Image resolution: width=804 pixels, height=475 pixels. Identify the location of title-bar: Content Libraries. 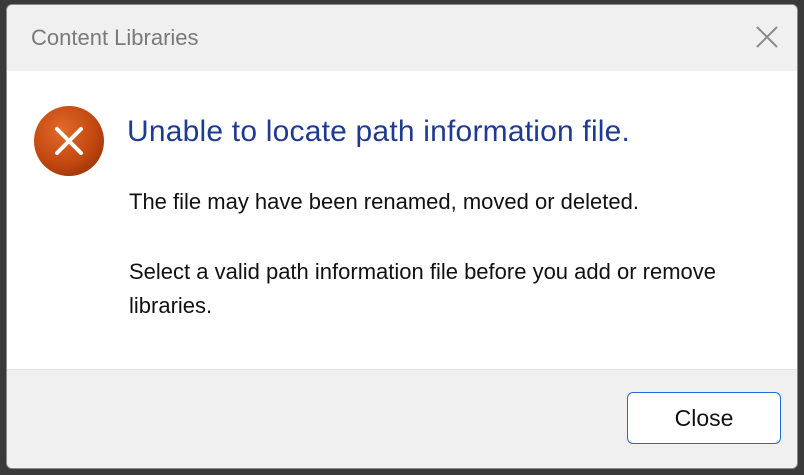
(402, 38).